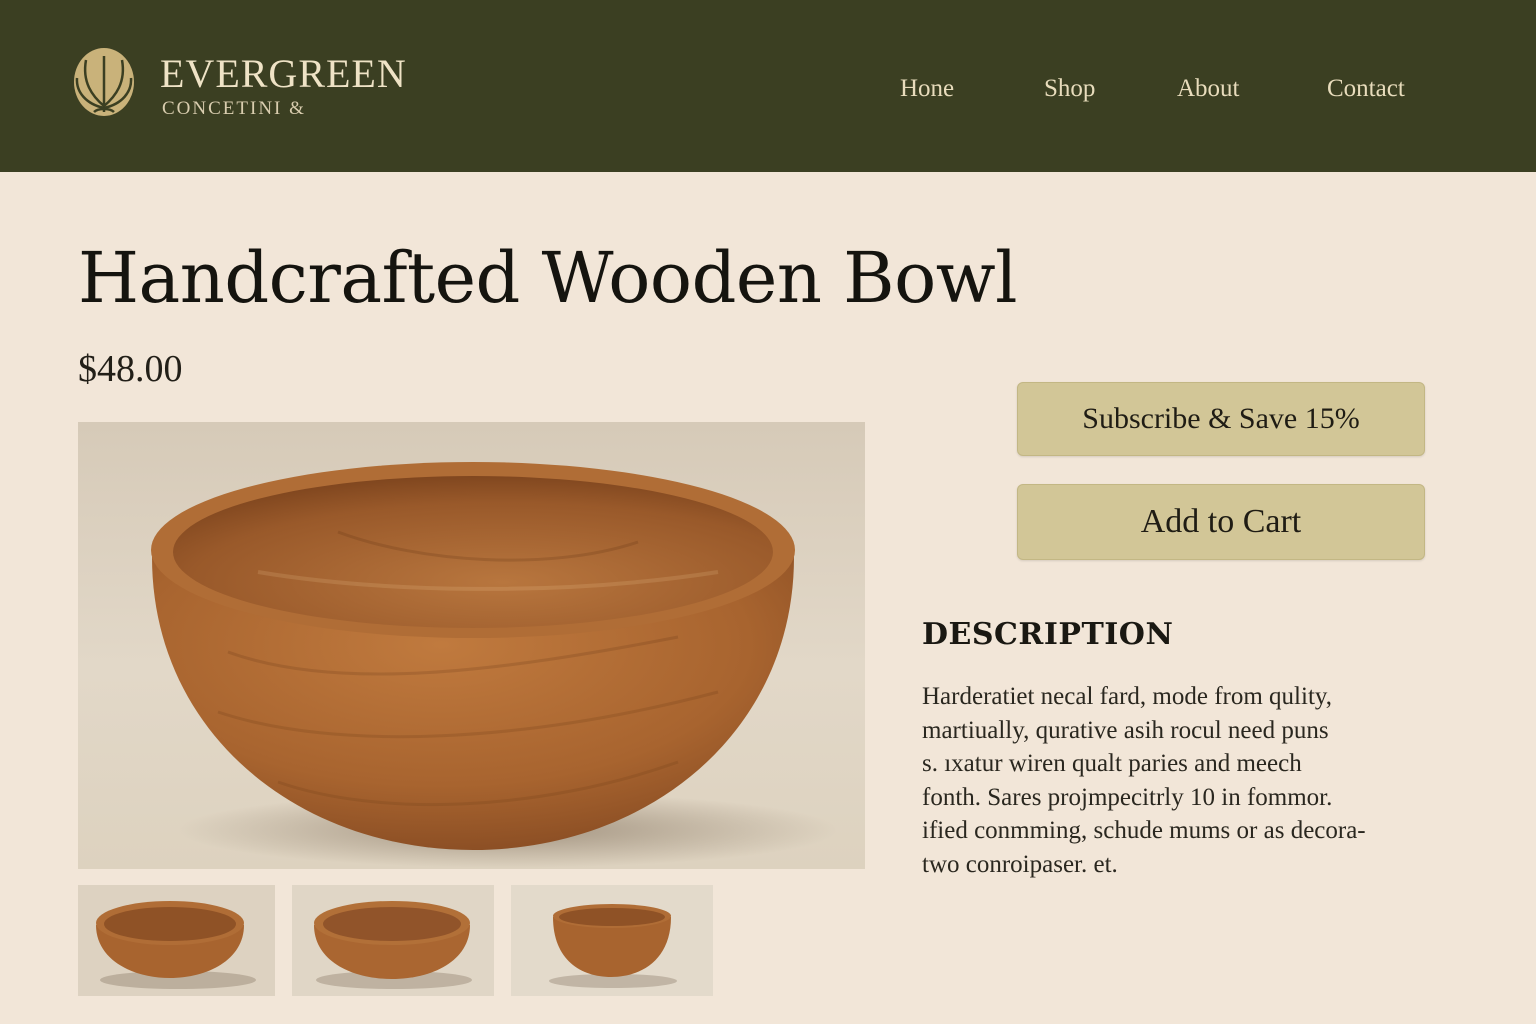  Describe the element at coordinates (1221, 419) in the screenshot. I see `subscribe-save-button: Subscribe & Save 15%` at that location.